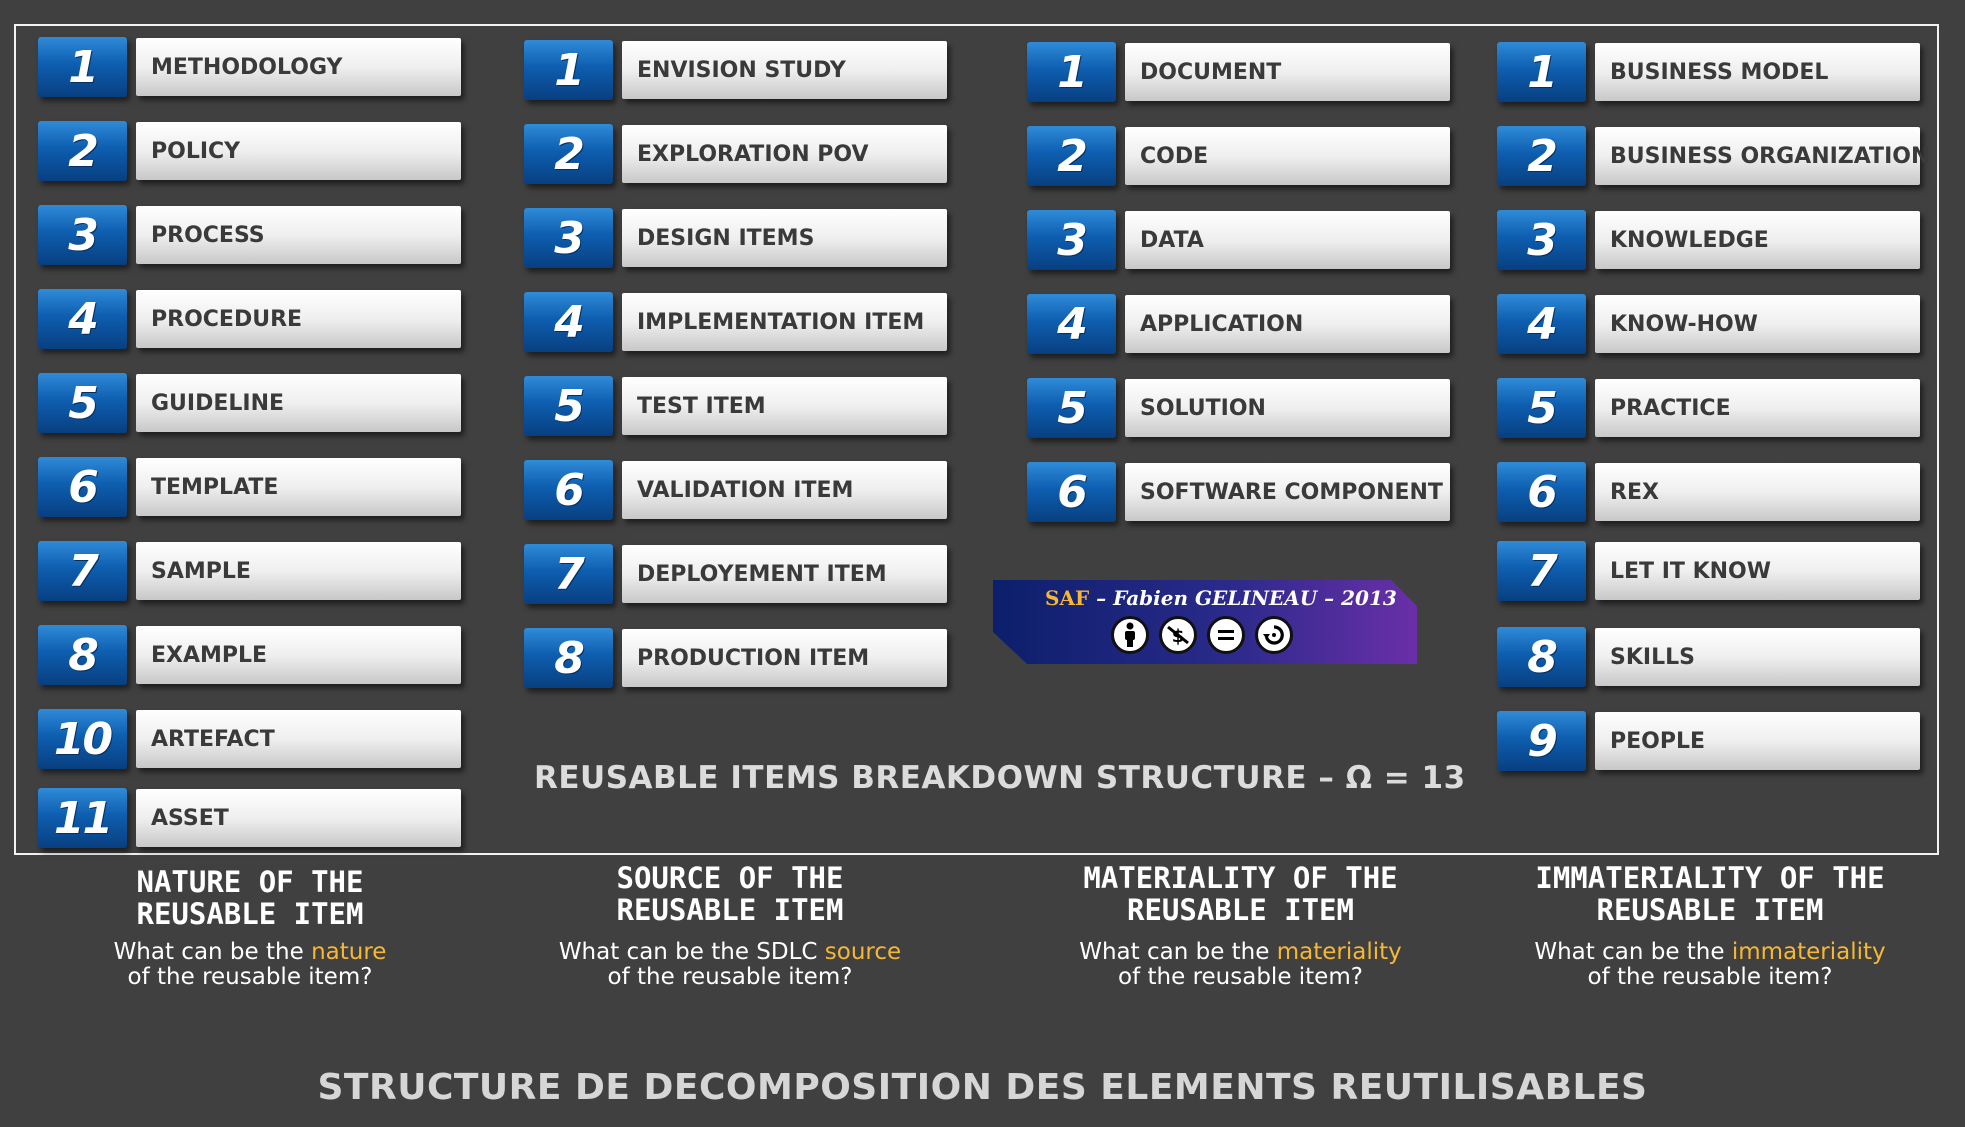 This screenshot has height=1127, width=1965. I want to click on item-label: BUSINESS MODEL, so click(1757, 72).